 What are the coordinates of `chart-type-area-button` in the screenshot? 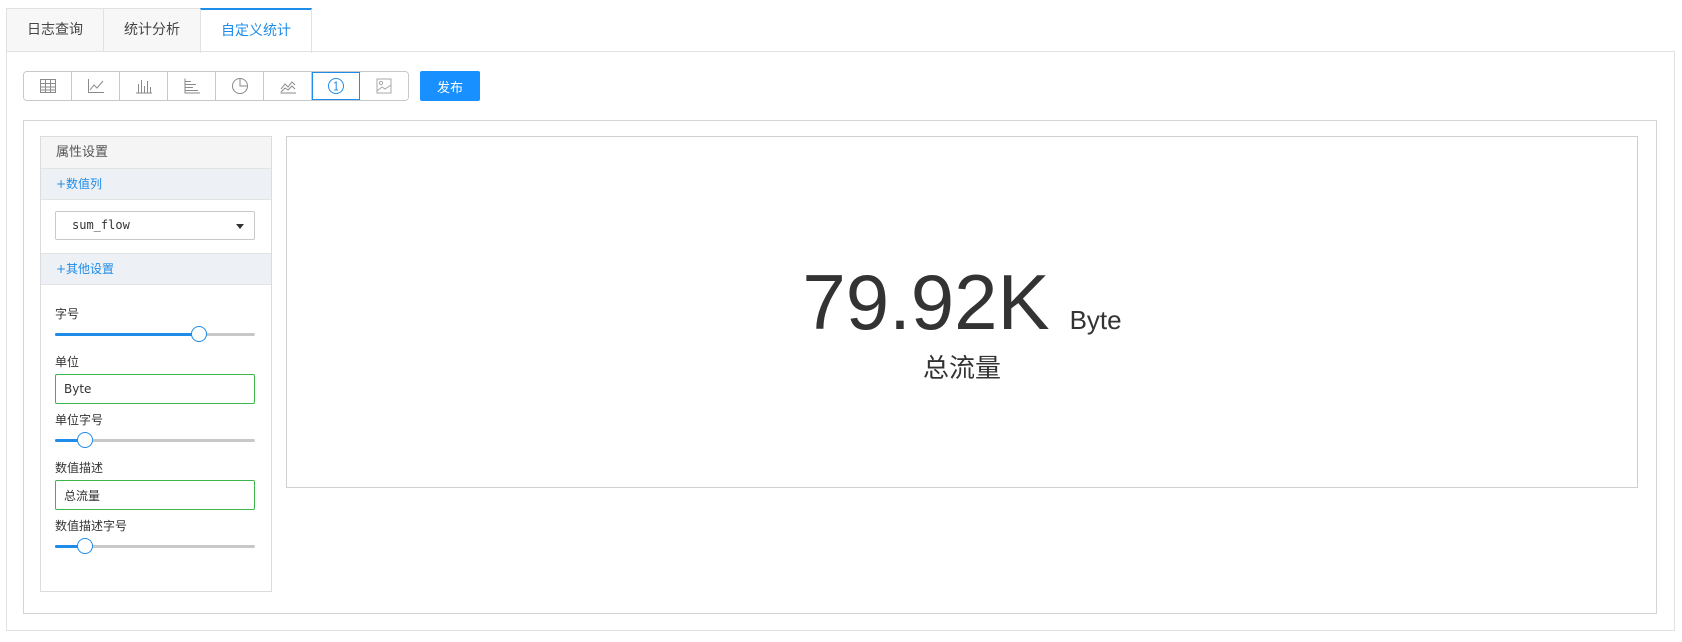 It's located at (288, 86).